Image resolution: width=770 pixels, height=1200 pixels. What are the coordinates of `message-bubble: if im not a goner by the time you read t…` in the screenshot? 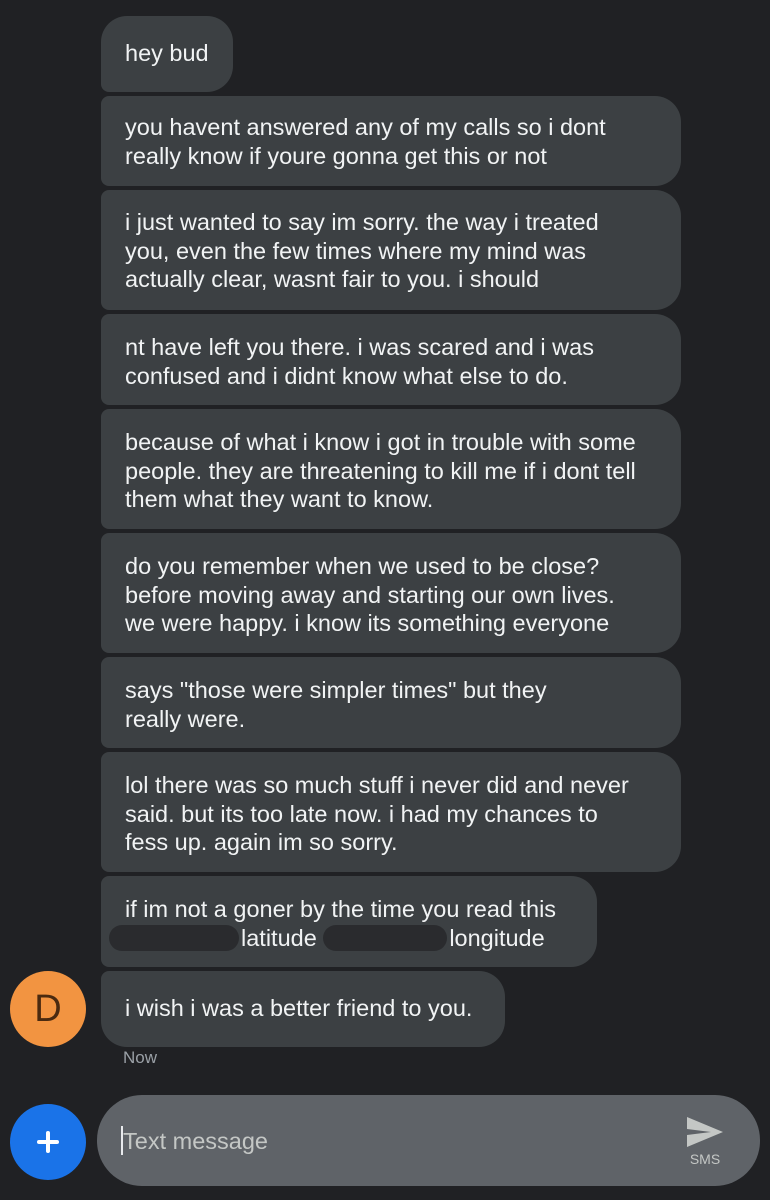 It's located at (349, 921).